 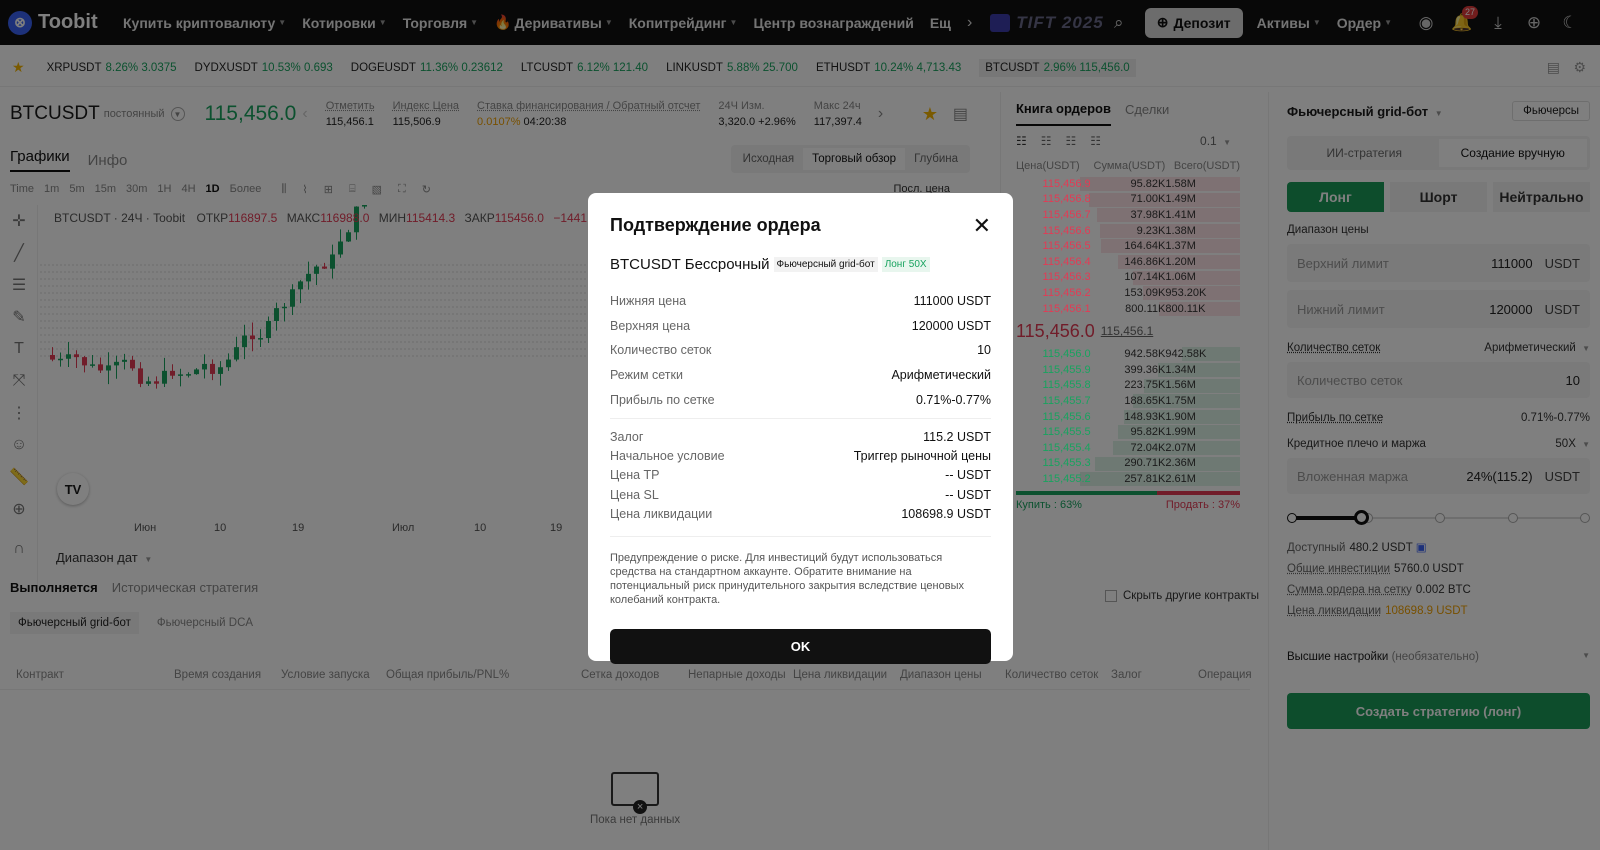 I want to click on ob-total: 2.36M, so click(x=1180, y=463).